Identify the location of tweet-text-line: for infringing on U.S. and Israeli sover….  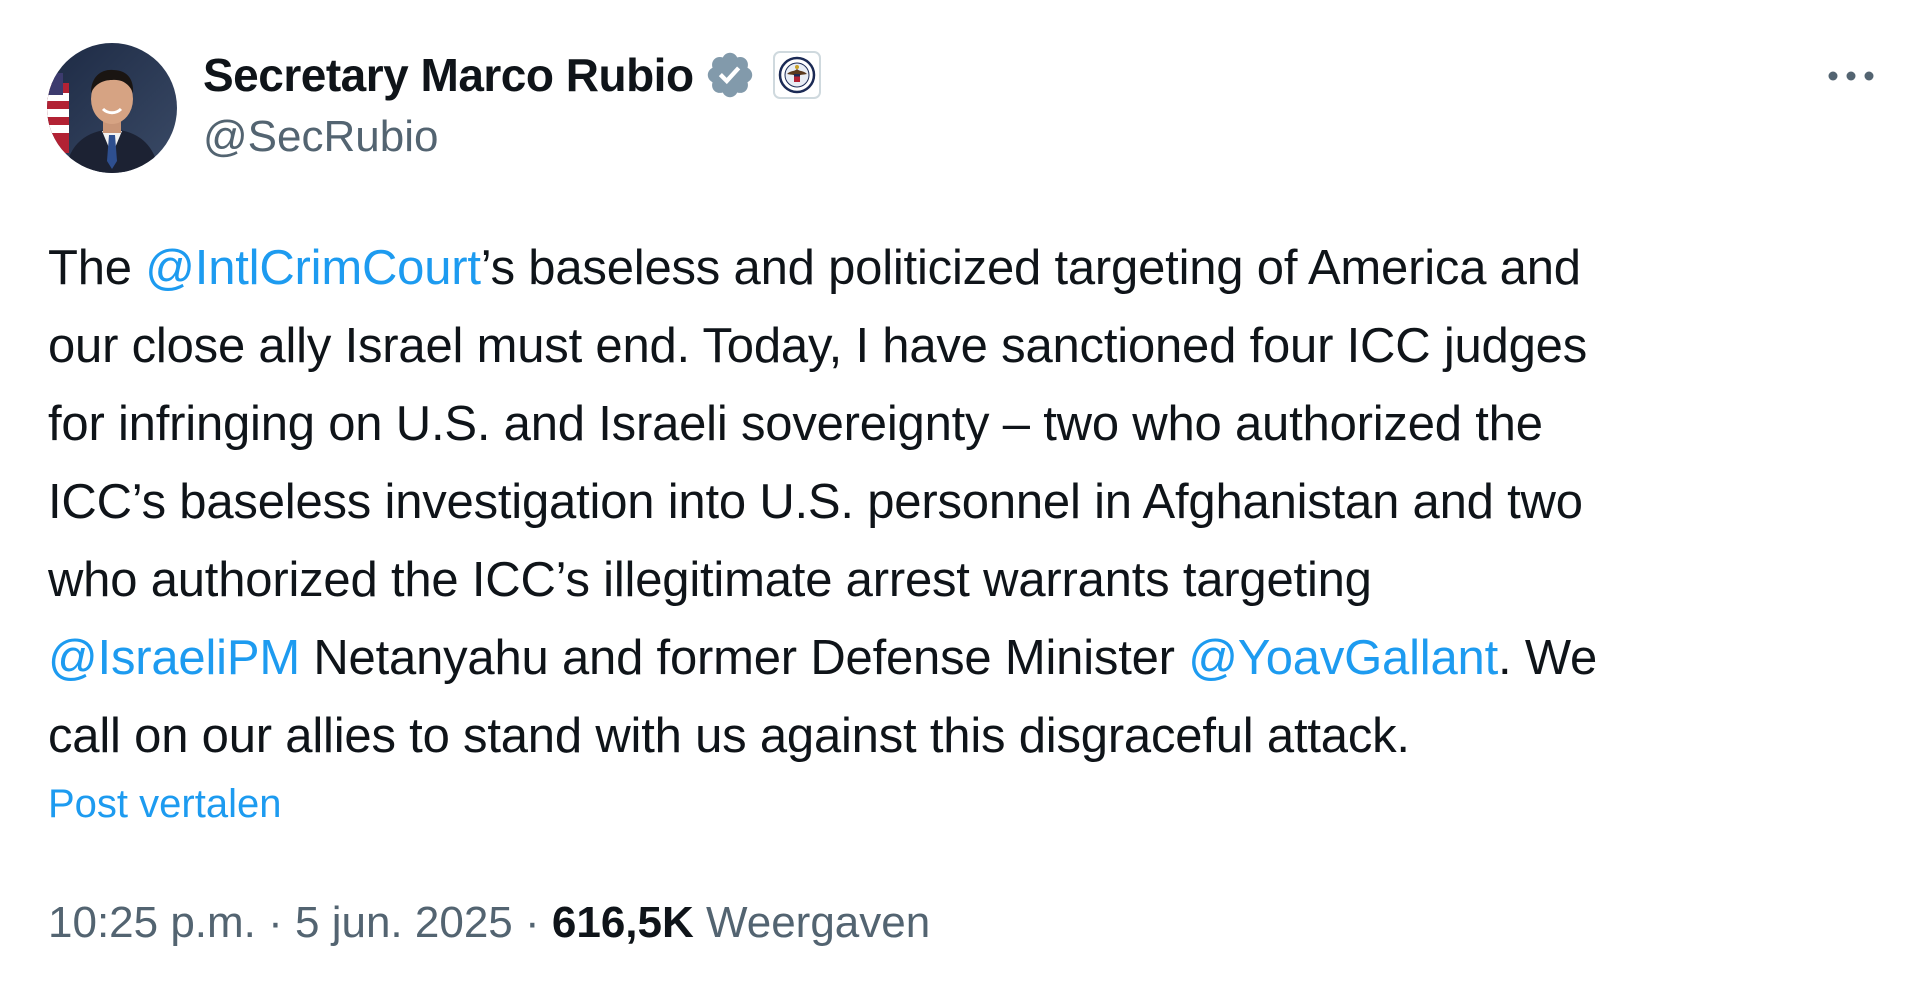
(795, 424).